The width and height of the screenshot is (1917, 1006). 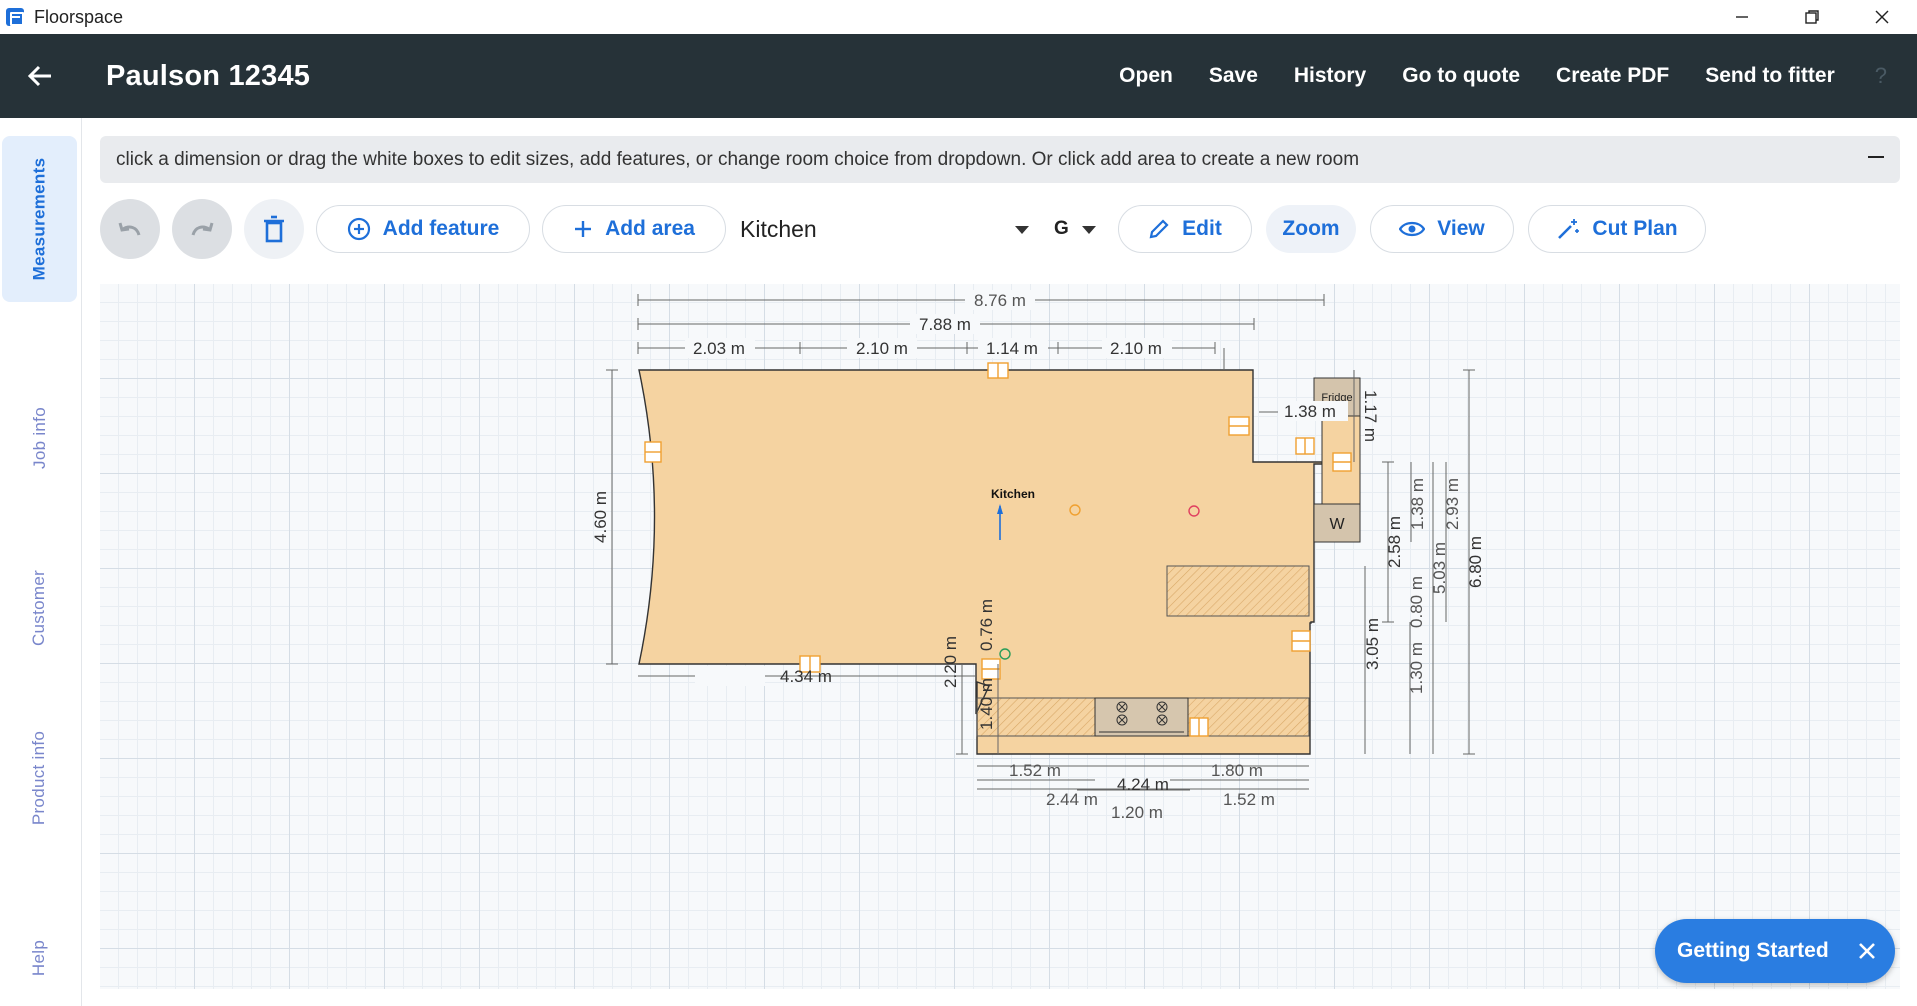 I want to click on close-window-button, so click(x=1882, y=17).